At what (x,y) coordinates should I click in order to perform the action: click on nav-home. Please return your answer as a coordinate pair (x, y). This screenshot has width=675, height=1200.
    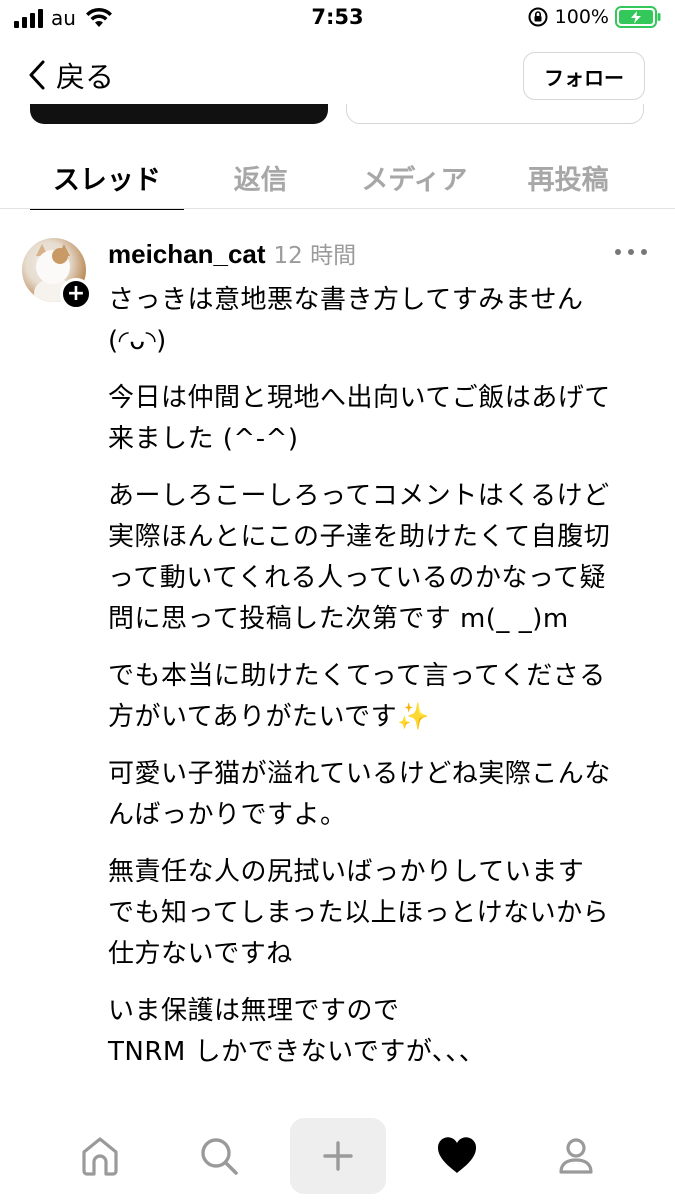
    Looking at the image, I should click on (100, 1156).